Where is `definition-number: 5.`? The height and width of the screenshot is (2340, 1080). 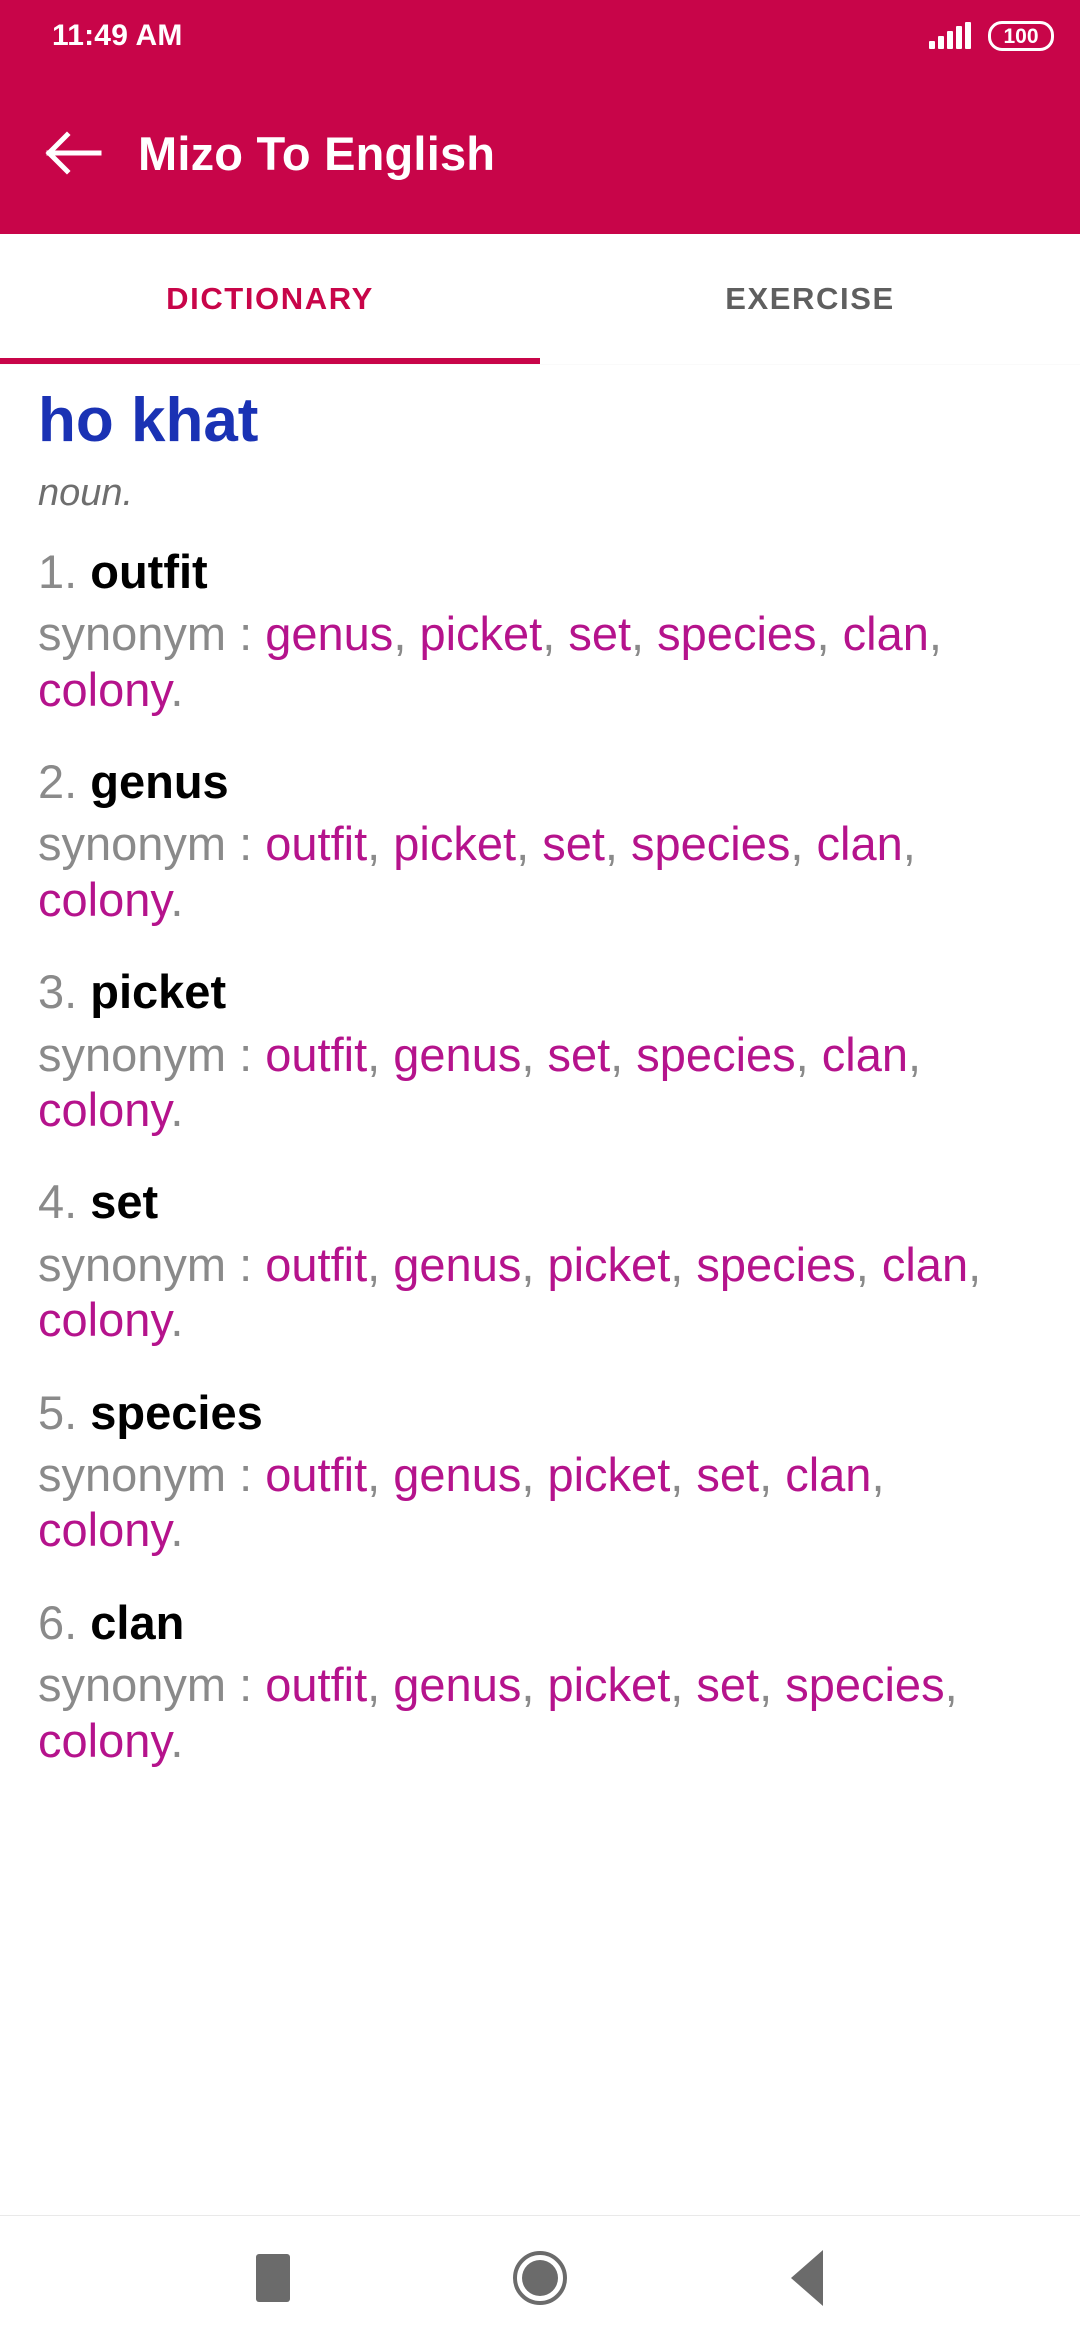
definition-number: 5. is located at coordinates (58, 1412).